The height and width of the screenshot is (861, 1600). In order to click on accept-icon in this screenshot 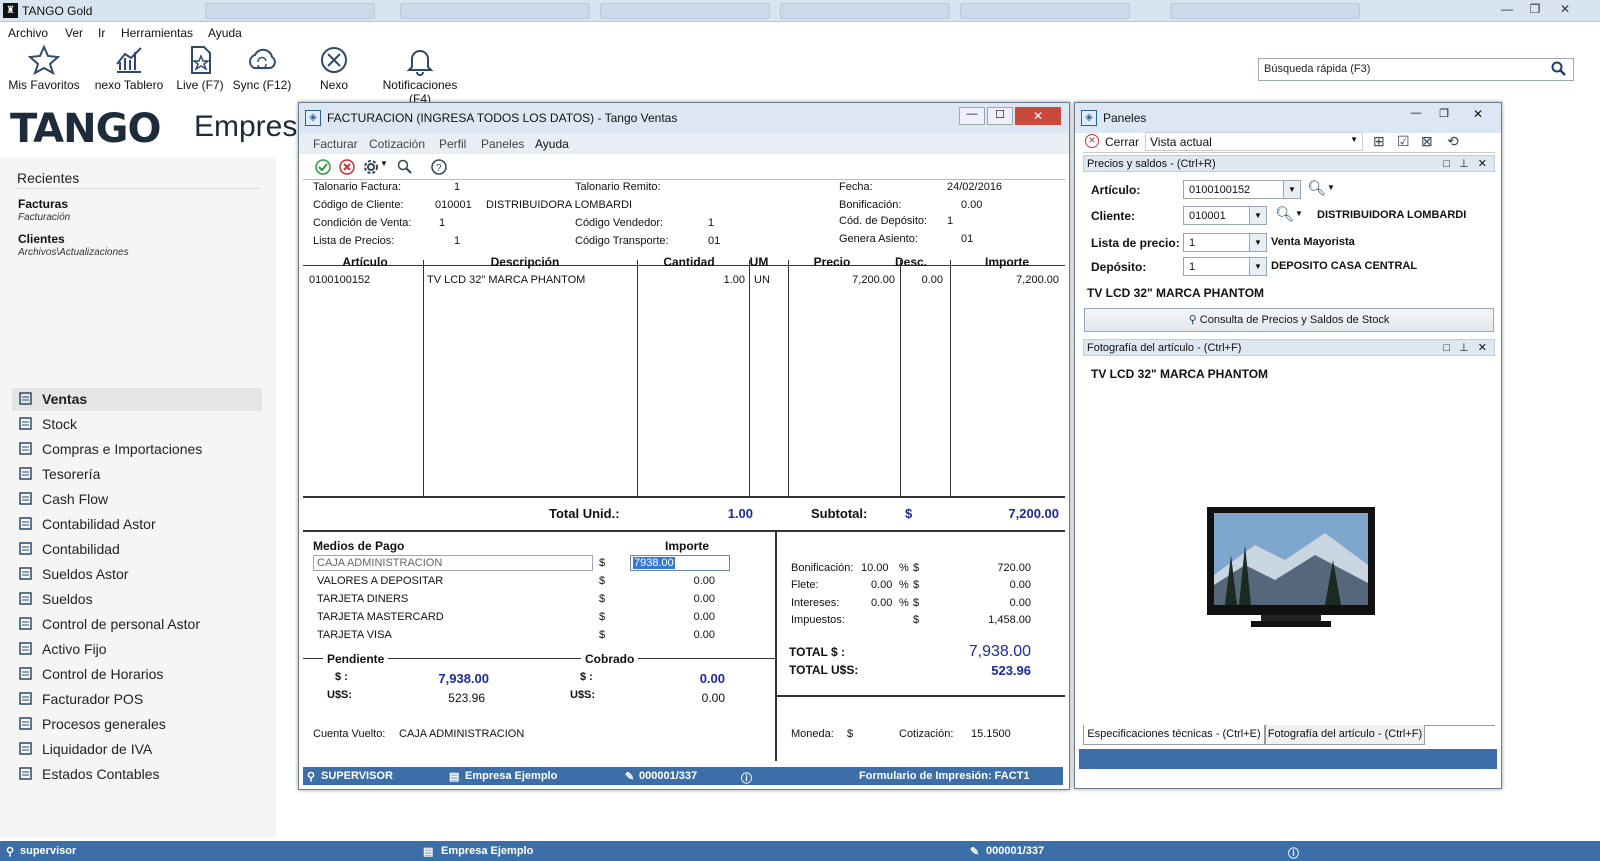, I will do `click(323, 167)`.